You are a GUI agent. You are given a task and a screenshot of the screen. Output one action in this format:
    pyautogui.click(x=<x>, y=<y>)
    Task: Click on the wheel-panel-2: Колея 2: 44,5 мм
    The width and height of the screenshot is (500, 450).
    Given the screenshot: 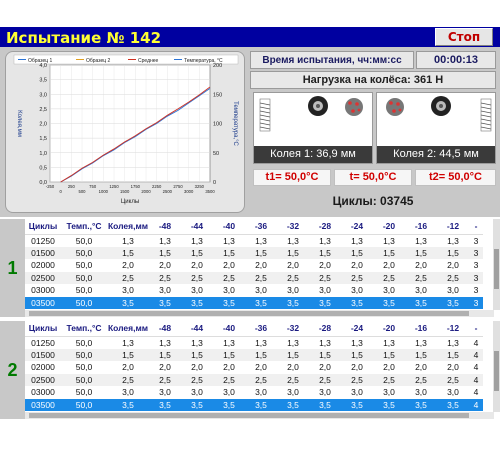 What is the action you would take?
    pyautogui.click(x=436, y=128)
    